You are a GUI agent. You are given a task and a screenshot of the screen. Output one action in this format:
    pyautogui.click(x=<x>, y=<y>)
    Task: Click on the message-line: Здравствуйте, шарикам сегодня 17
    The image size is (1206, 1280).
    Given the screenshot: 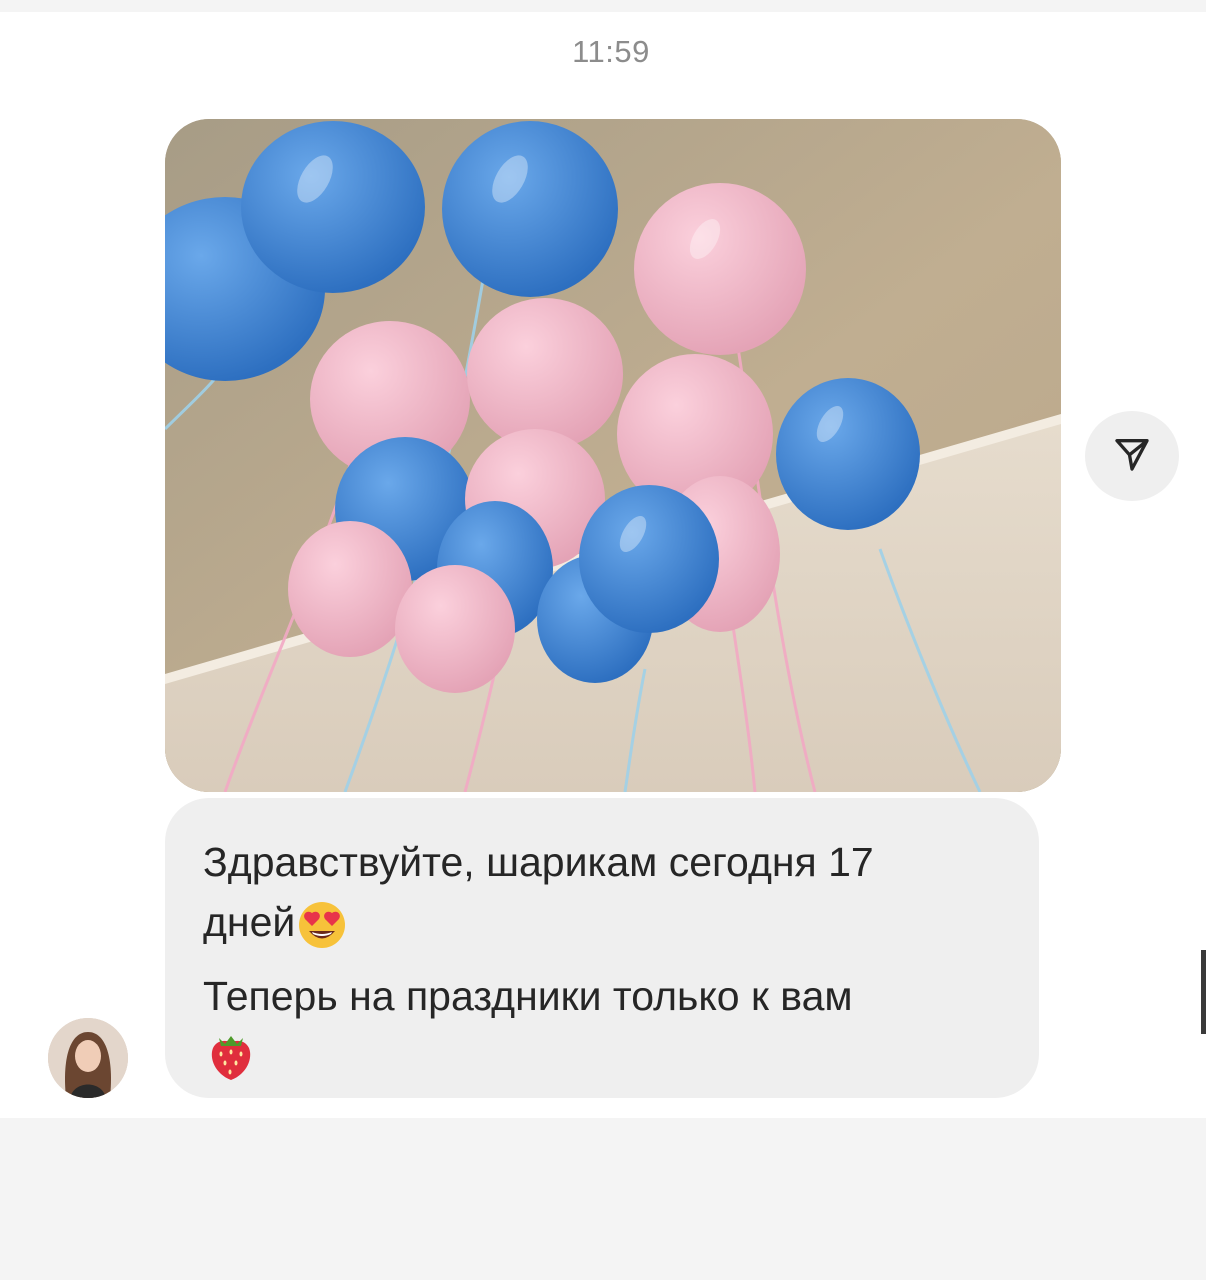 What is the action you would take?
    pyautogui.click(x=602, y=862)
    